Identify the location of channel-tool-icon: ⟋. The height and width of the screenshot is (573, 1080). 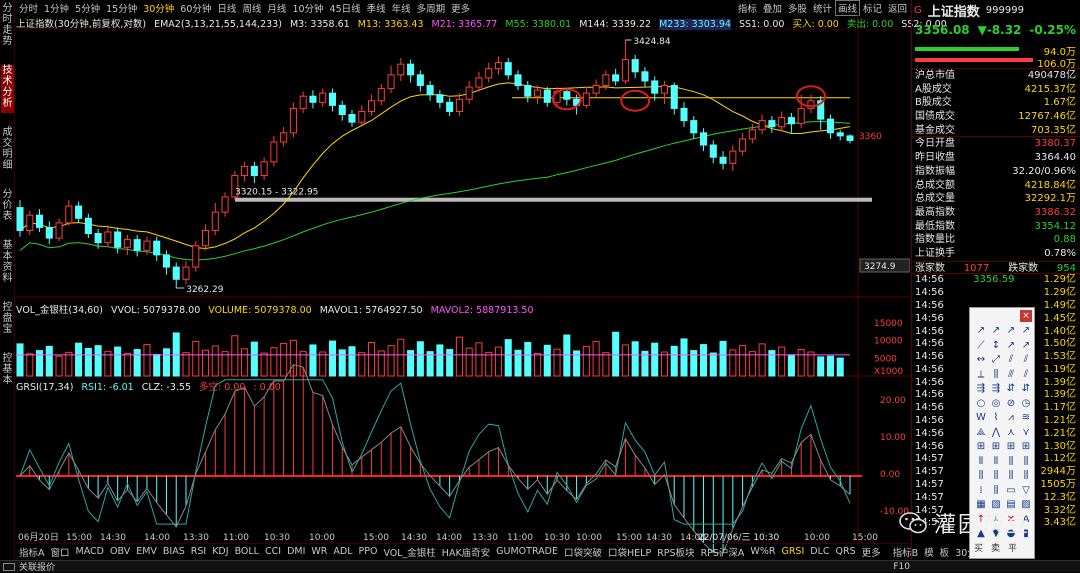
(981, 345).